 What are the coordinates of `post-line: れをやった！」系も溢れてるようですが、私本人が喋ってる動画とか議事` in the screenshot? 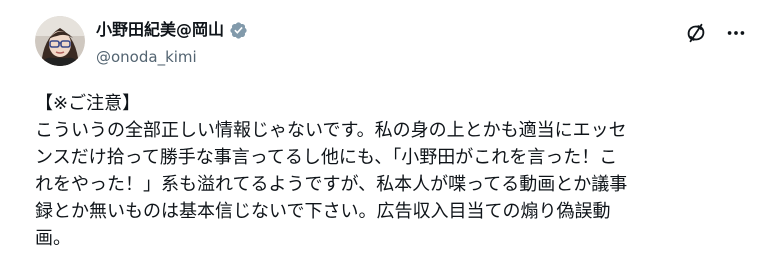 It's located at (331, 184).